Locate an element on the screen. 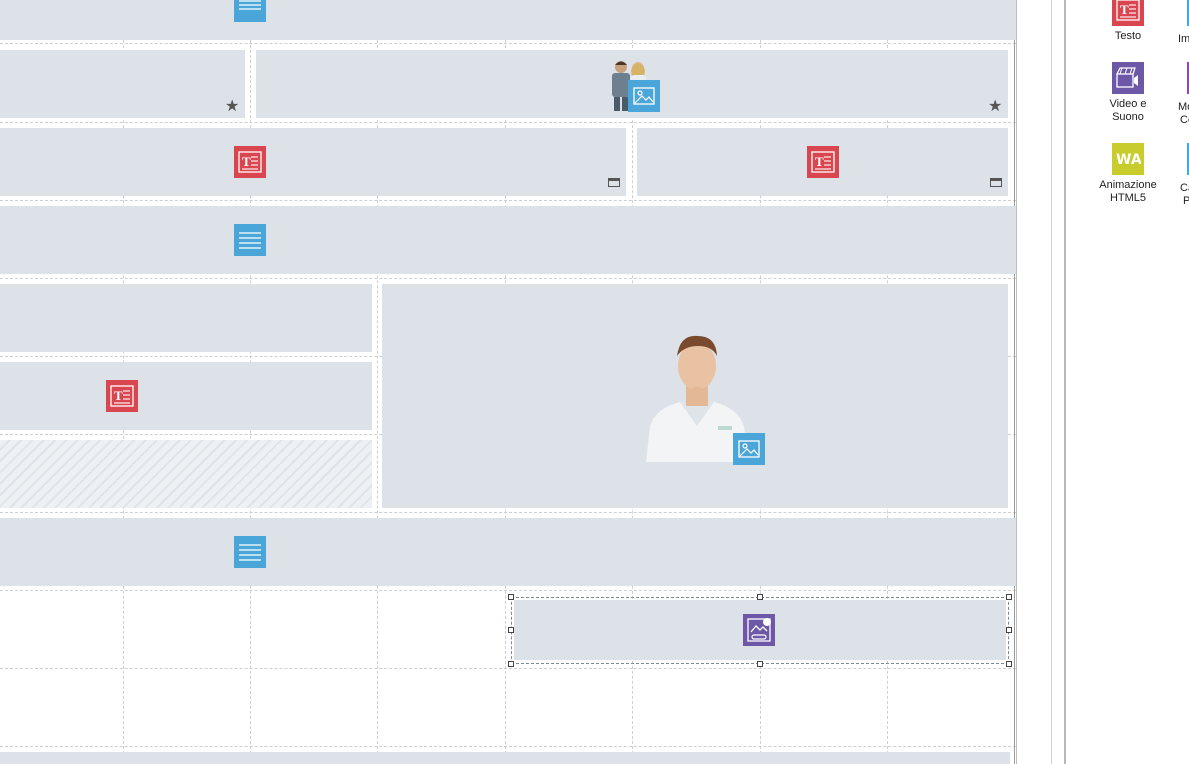 Image resolution: width=1189 pixels, height=764 pixels. tool-label: Suono is located at coordinates (1128, 117).